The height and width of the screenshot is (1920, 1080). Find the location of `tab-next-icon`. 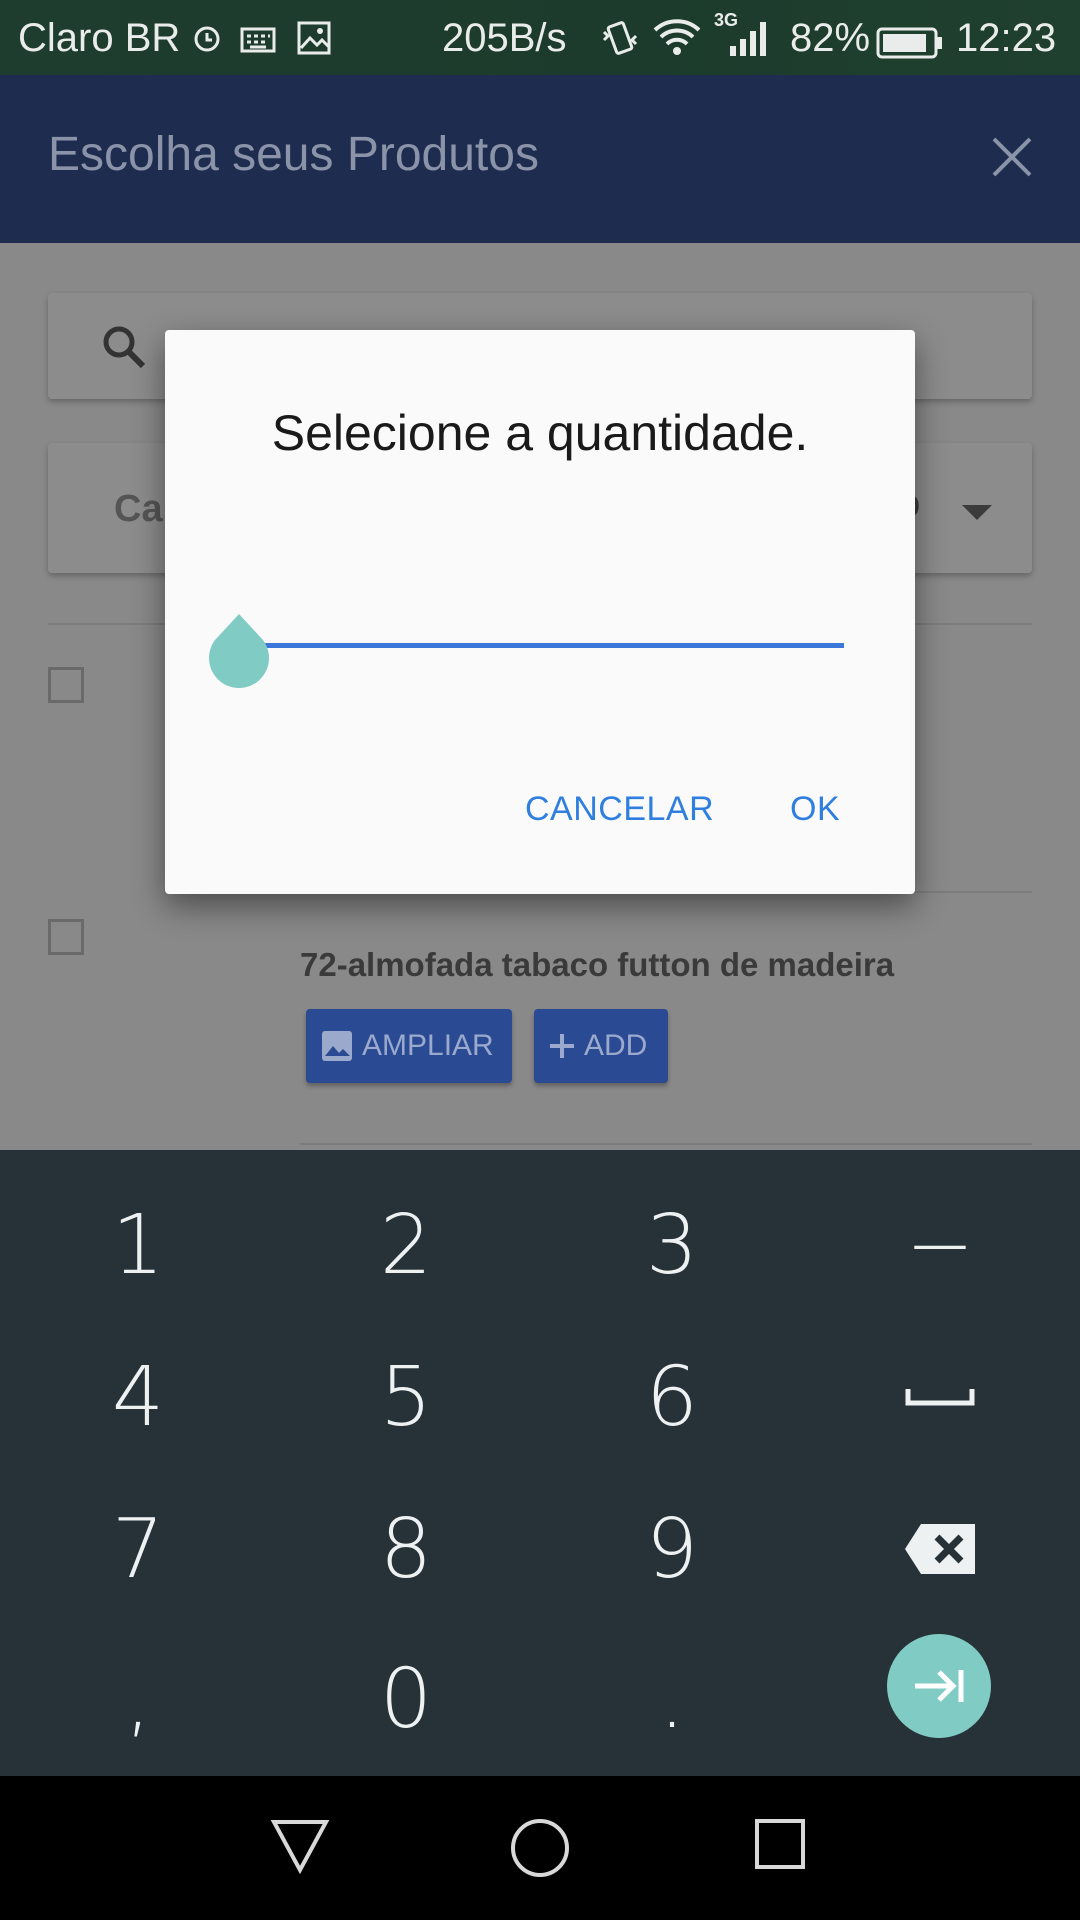

tab-next-icon is located at coordinates (939, 1686).